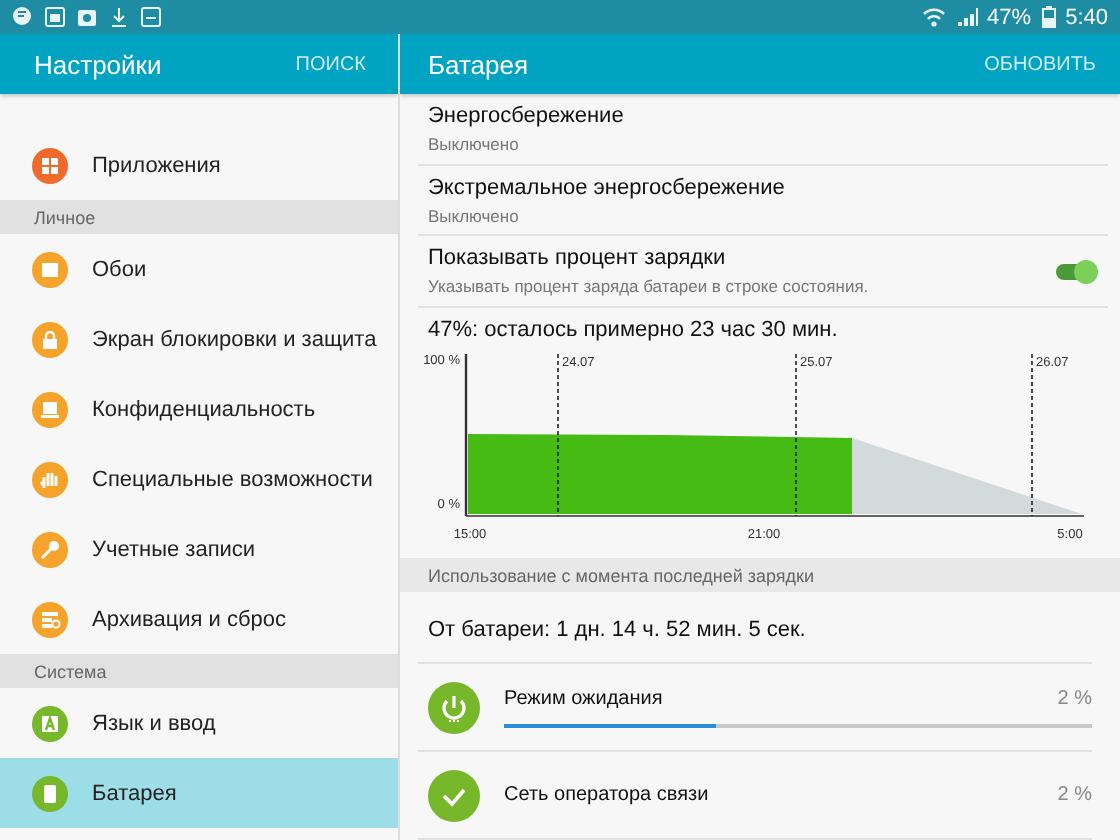 The image size is (1120, 840). Describe the element at coordinates (232, 479) in the screenshot. I see `item-label: Специальные возможности` at that location.